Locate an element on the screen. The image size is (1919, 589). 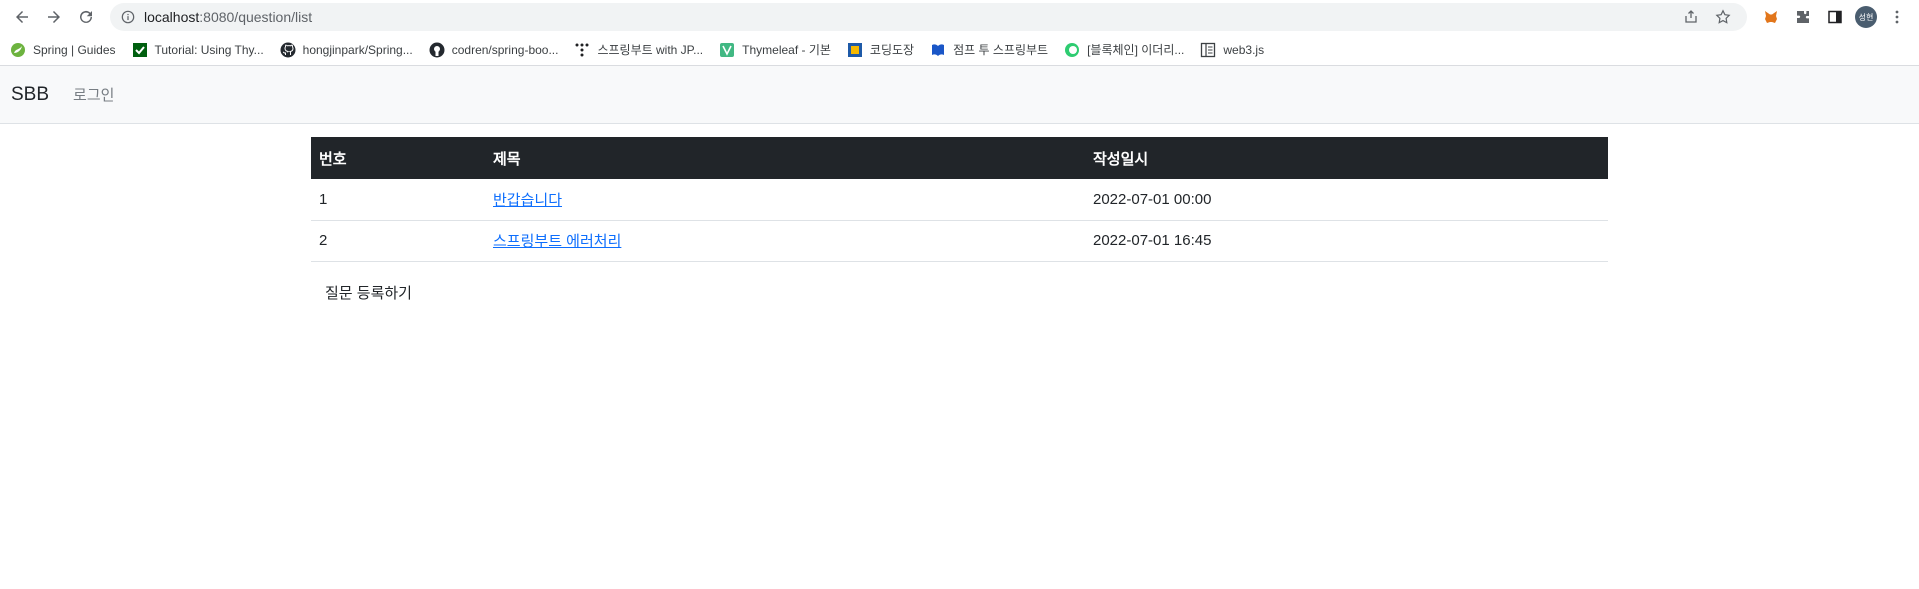
bookmark-label: Spring | Guides is located at coordinates (74, 49).